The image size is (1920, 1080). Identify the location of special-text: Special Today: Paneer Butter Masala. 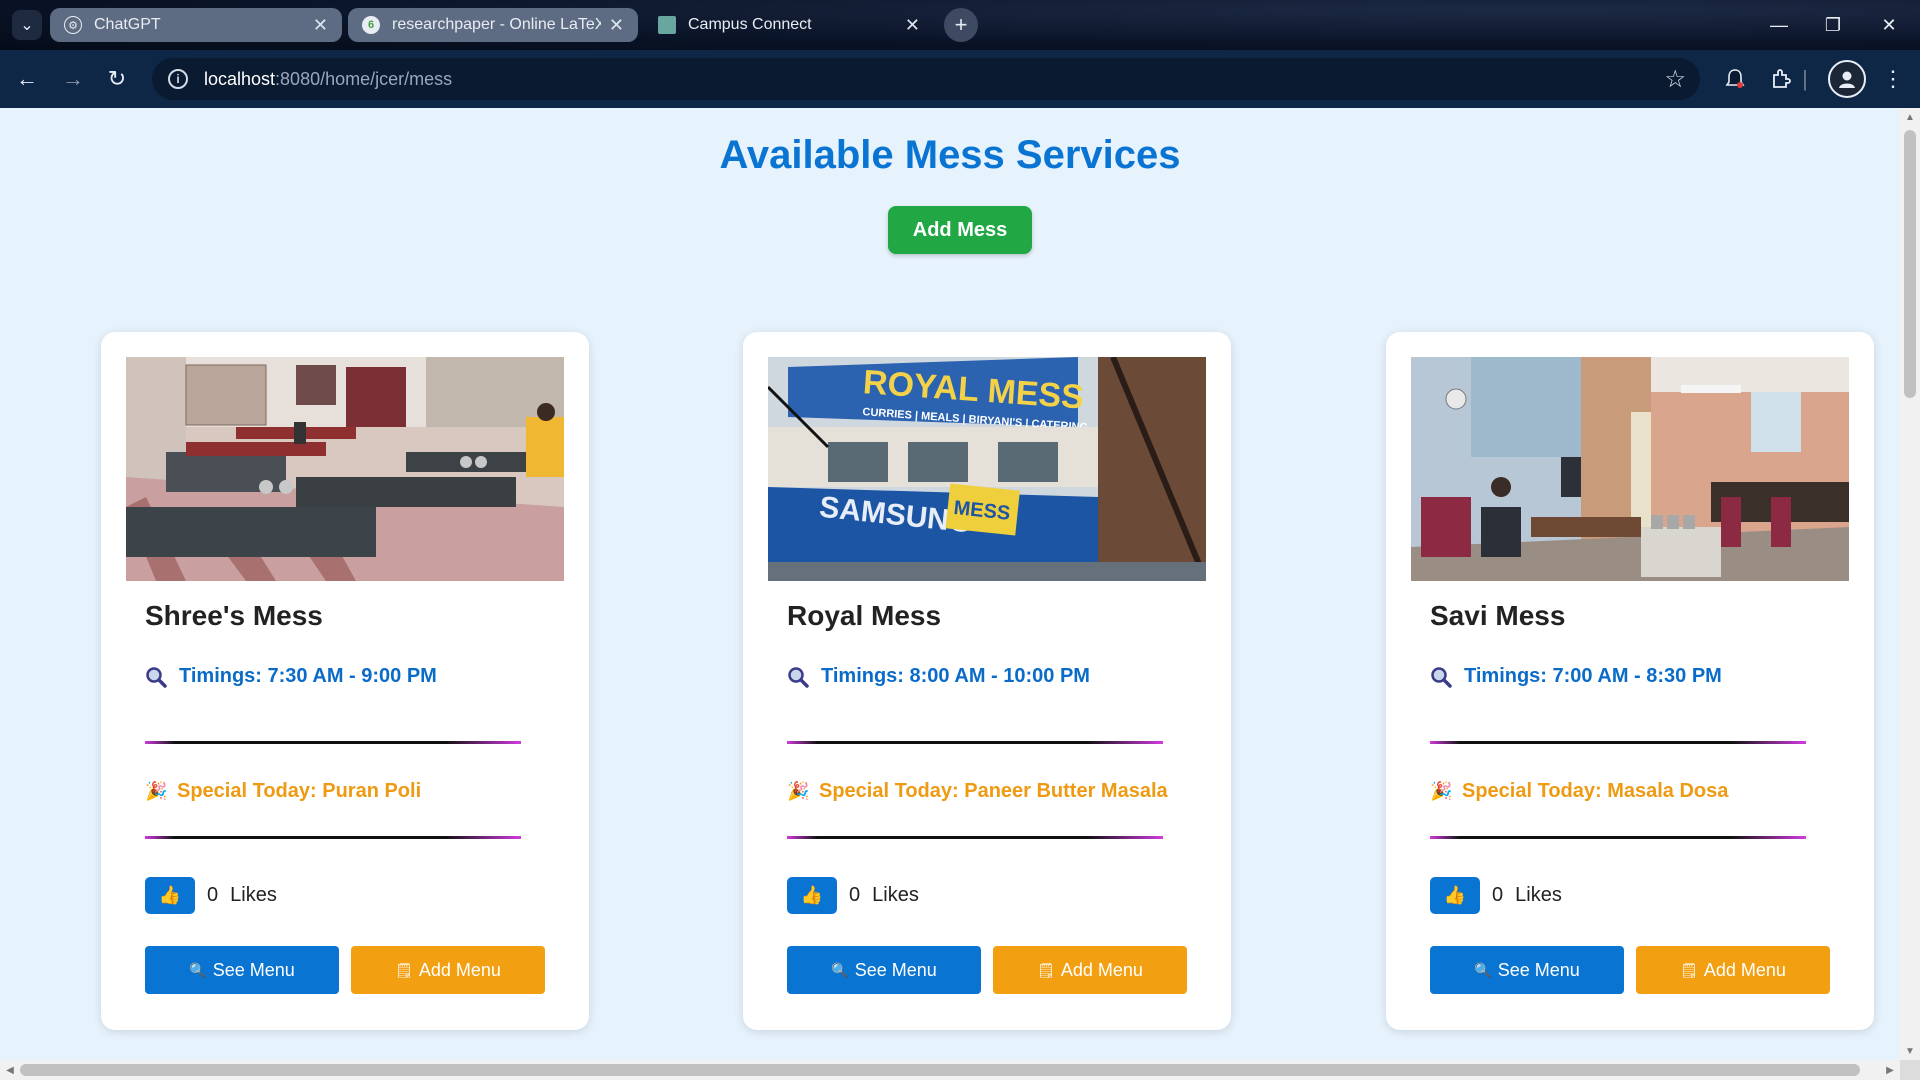
(993, 791).